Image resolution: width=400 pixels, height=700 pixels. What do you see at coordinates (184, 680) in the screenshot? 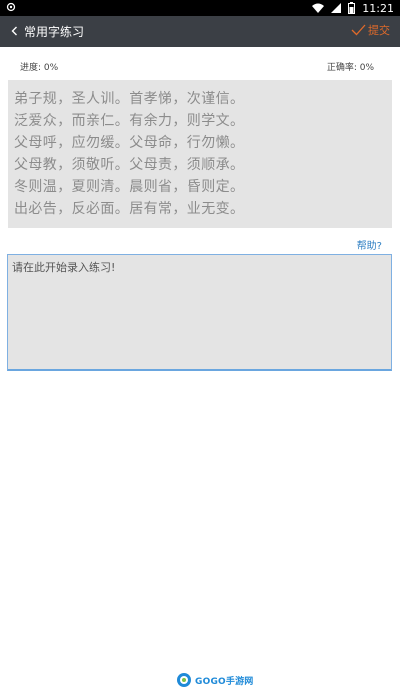
I see `gogo-logo-icon` at bounding box center [184, 680].